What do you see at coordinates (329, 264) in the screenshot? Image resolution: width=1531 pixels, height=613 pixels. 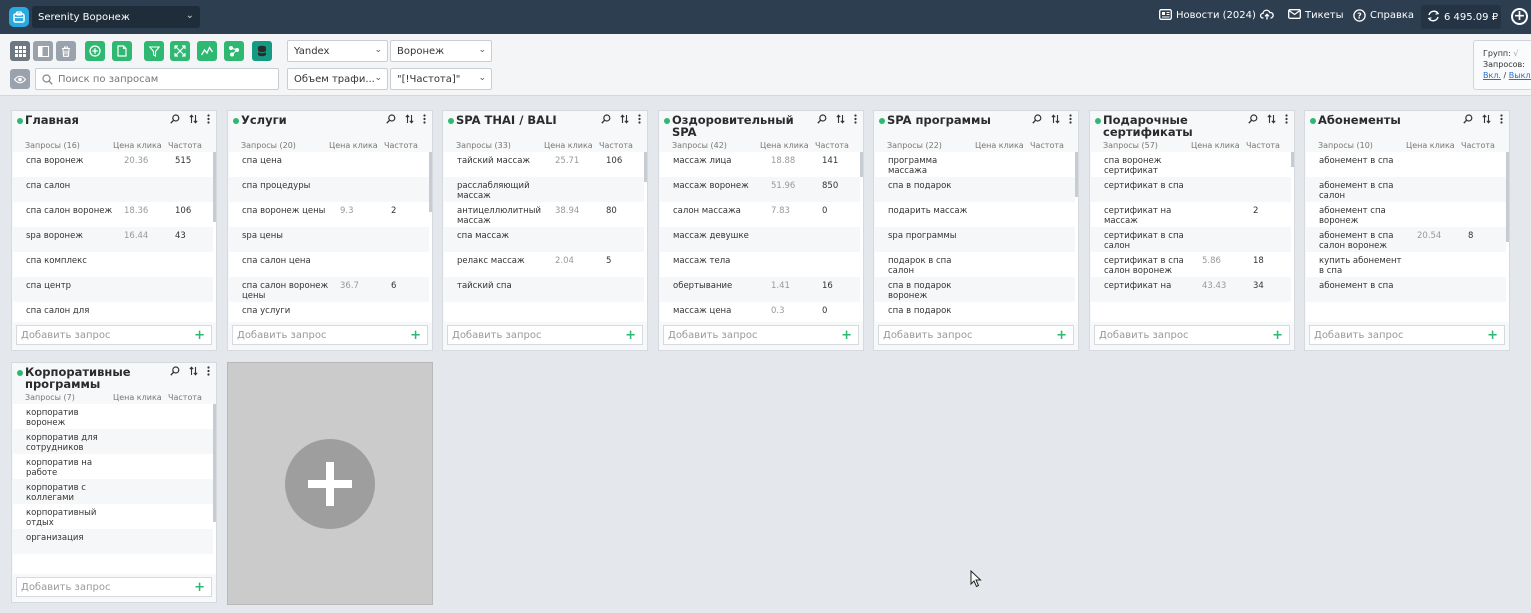 I see `query-row: спа салон цена` at bounding box center [329, 264].